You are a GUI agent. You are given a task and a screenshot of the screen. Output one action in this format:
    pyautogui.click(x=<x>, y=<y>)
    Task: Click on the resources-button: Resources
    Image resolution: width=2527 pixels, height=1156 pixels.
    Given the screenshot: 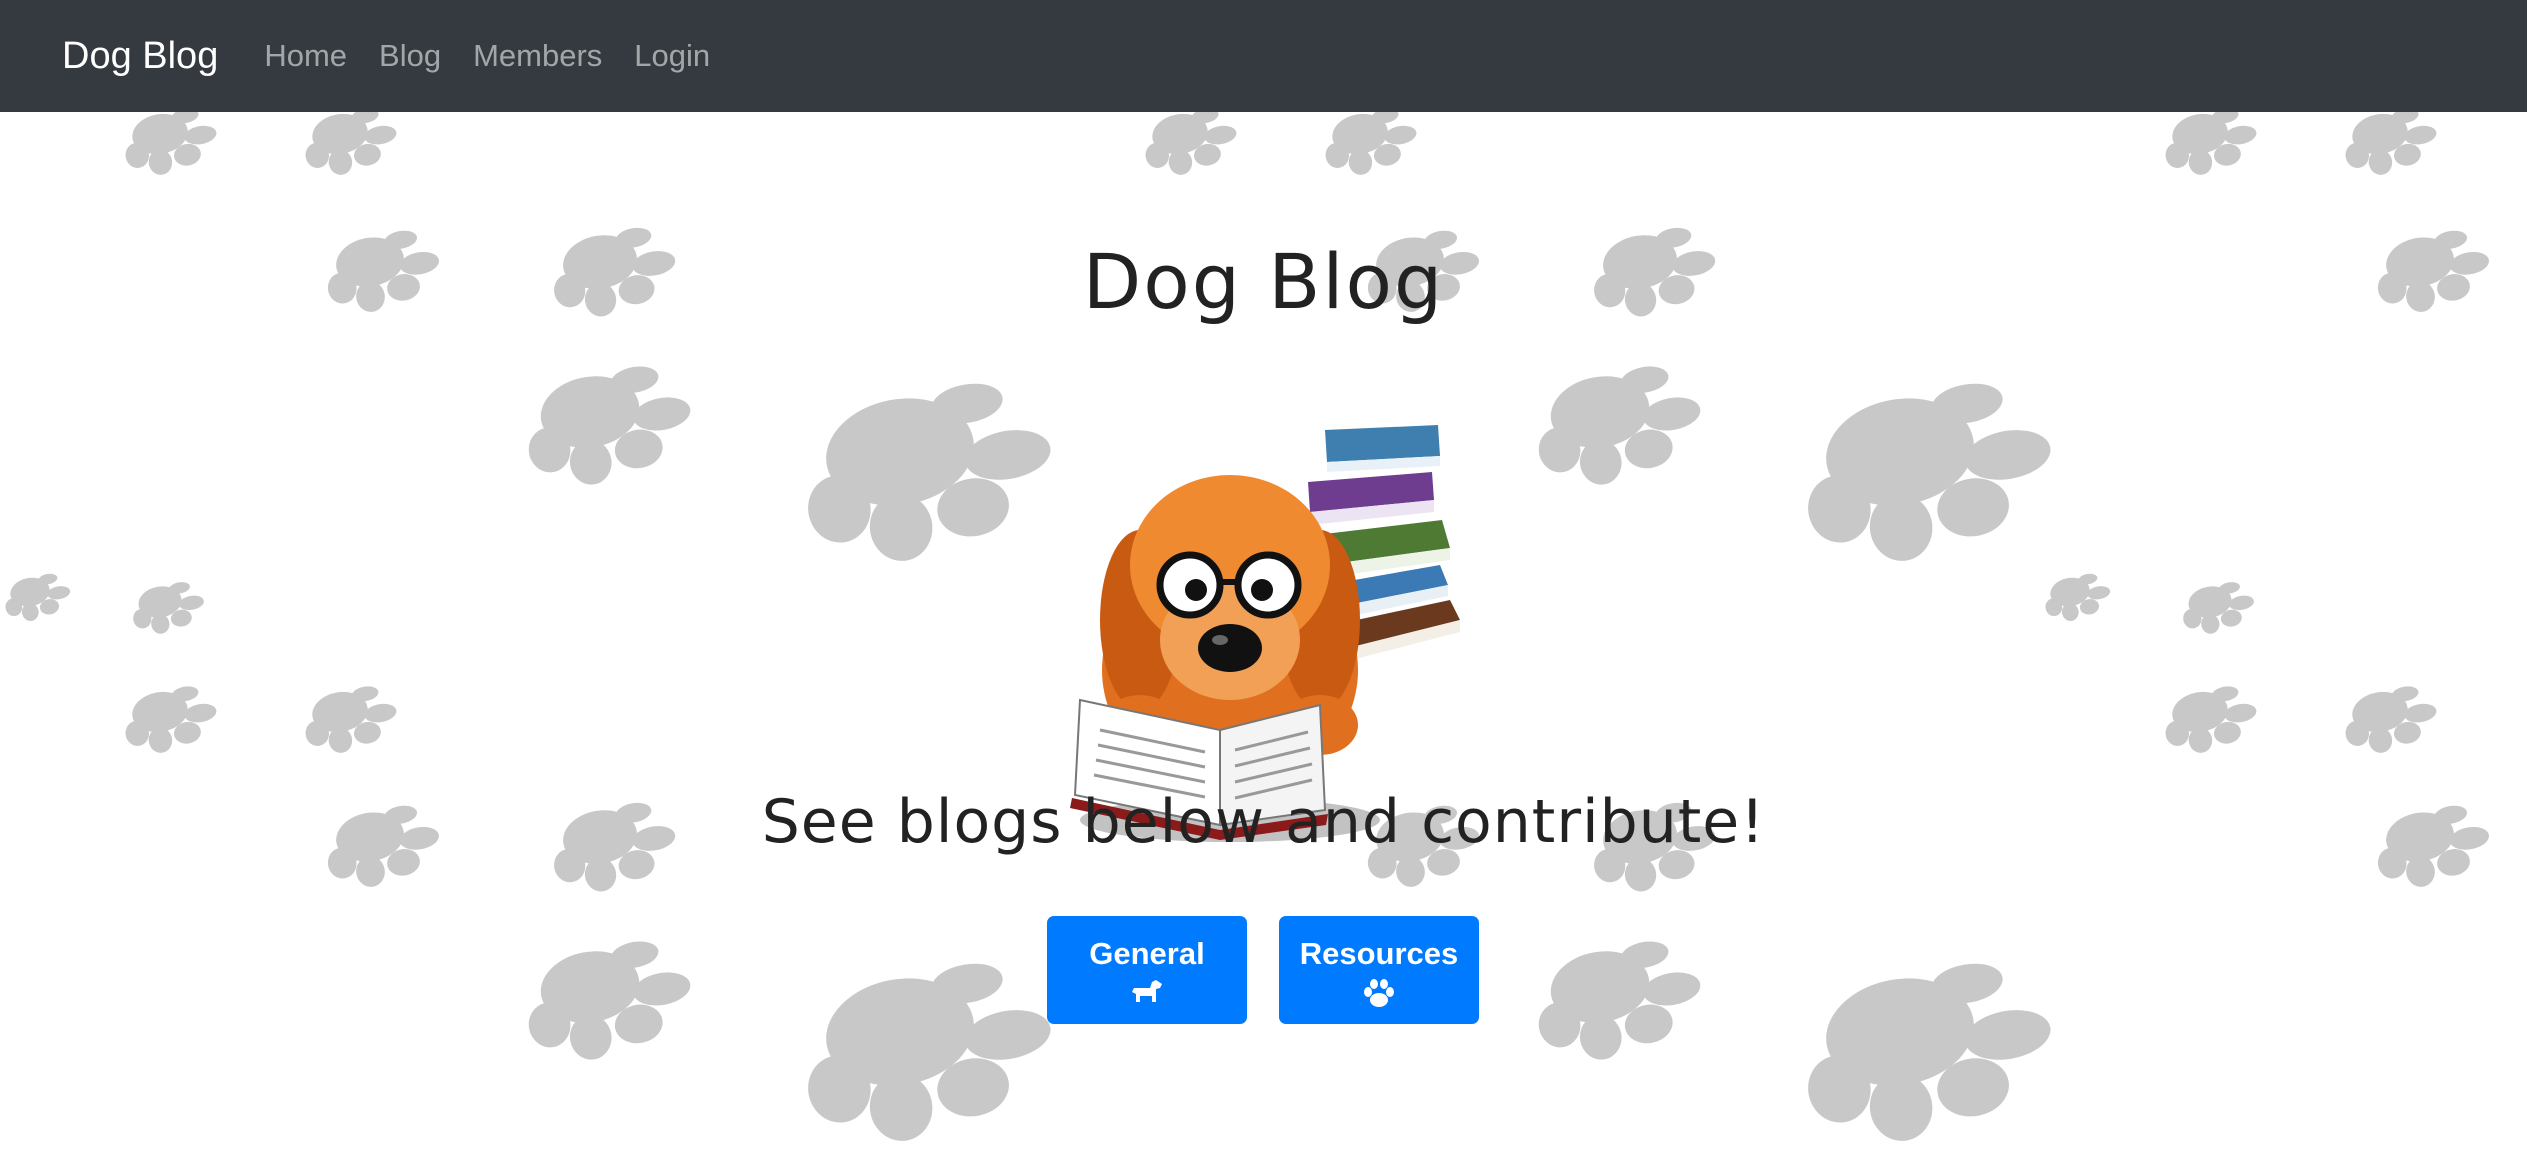 What is the action you would take?
    pyautogui.click(x=1379, y=970)
    